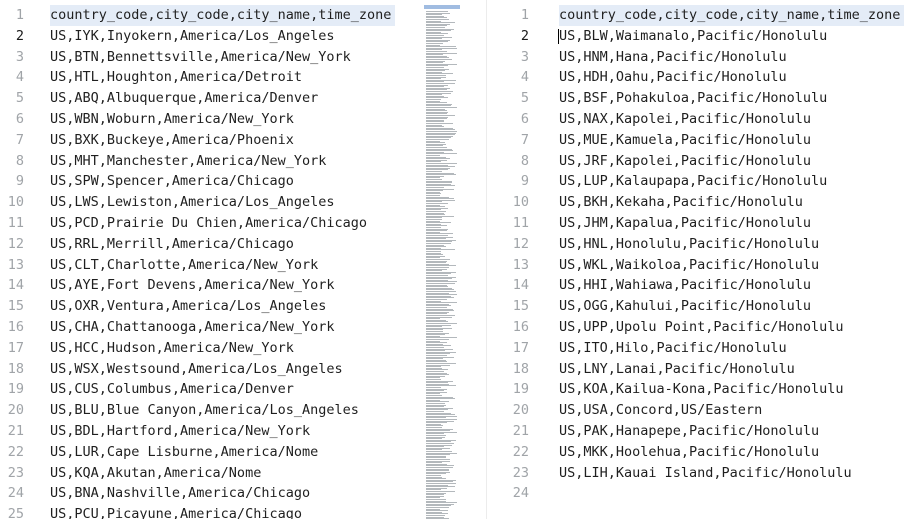 Image resolution: width=914 pixels, height=519 pixels. Describe the element at coordinates (184, 98) in the screenshot. I see `csv-row-text: US,ABQ,Albuquerque,America/Denver` at that location.